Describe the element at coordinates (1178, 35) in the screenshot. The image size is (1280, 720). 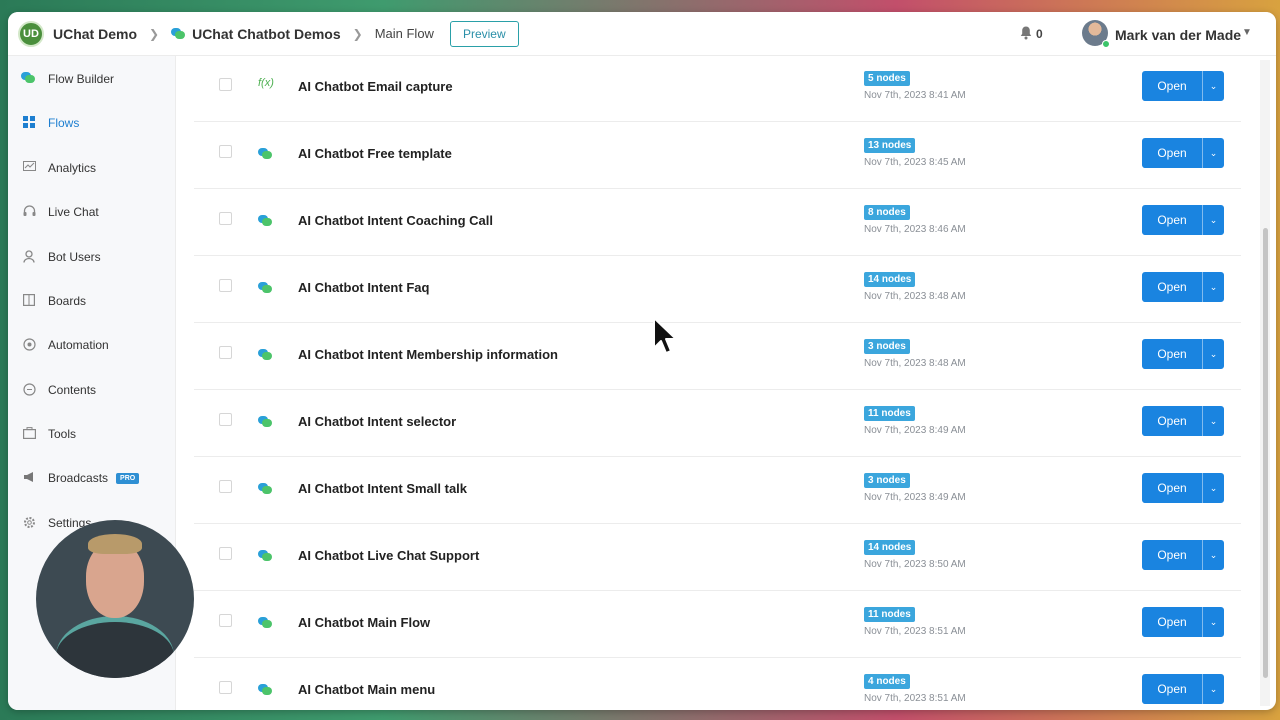
I see `user-name: Mark van der Made` at that location.